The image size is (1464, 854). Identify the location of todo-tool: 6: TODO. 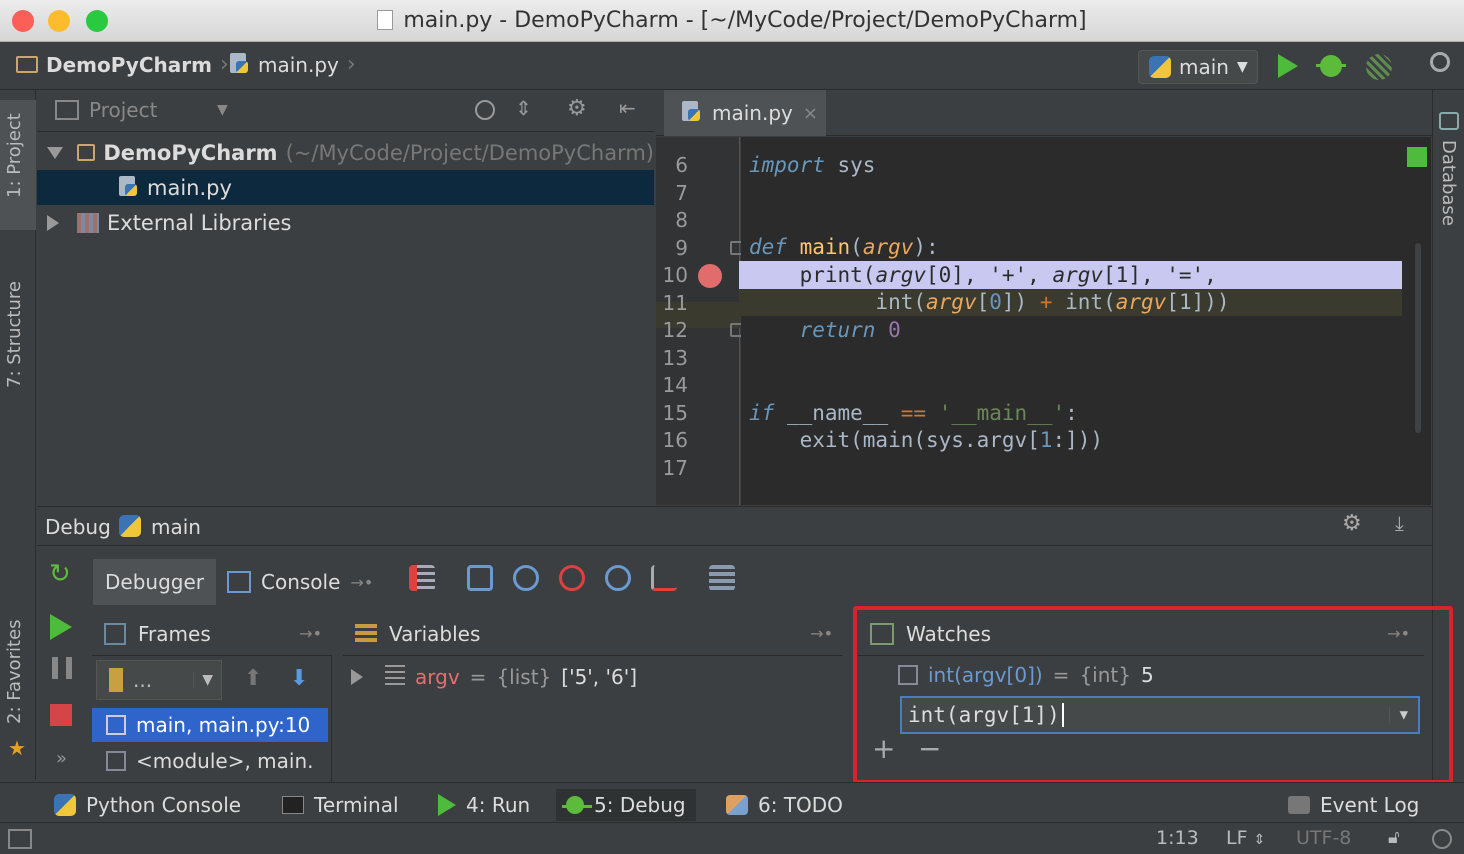
(784, 805).